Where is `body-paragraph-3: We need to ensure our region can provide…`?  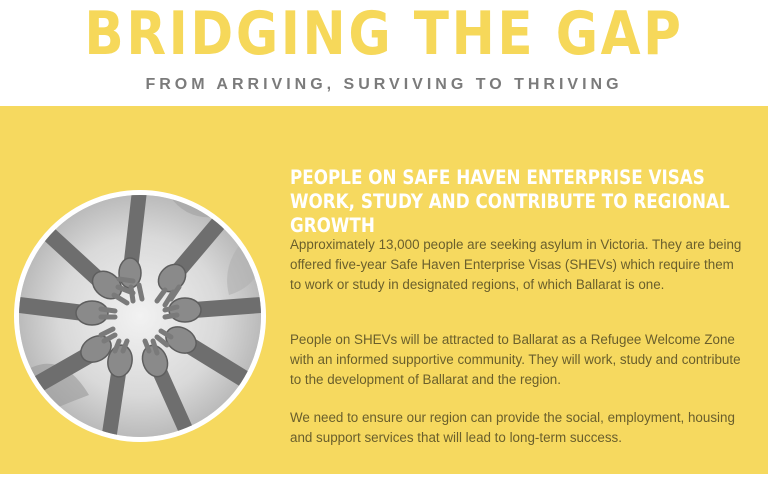
body-paragraph-3: We need to ensure our region can provide… is located at coordinates (512, 427).